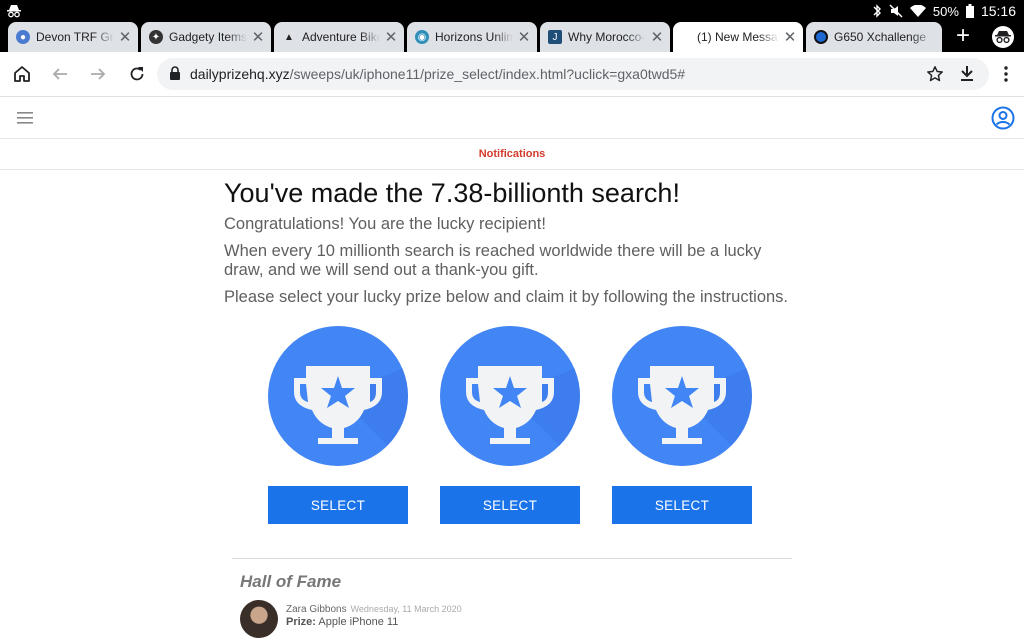 The image size is (1024, 640). Describe the element at coordinates (877, 11) in the screenshot. I see `bluetooth-icon` at that location.